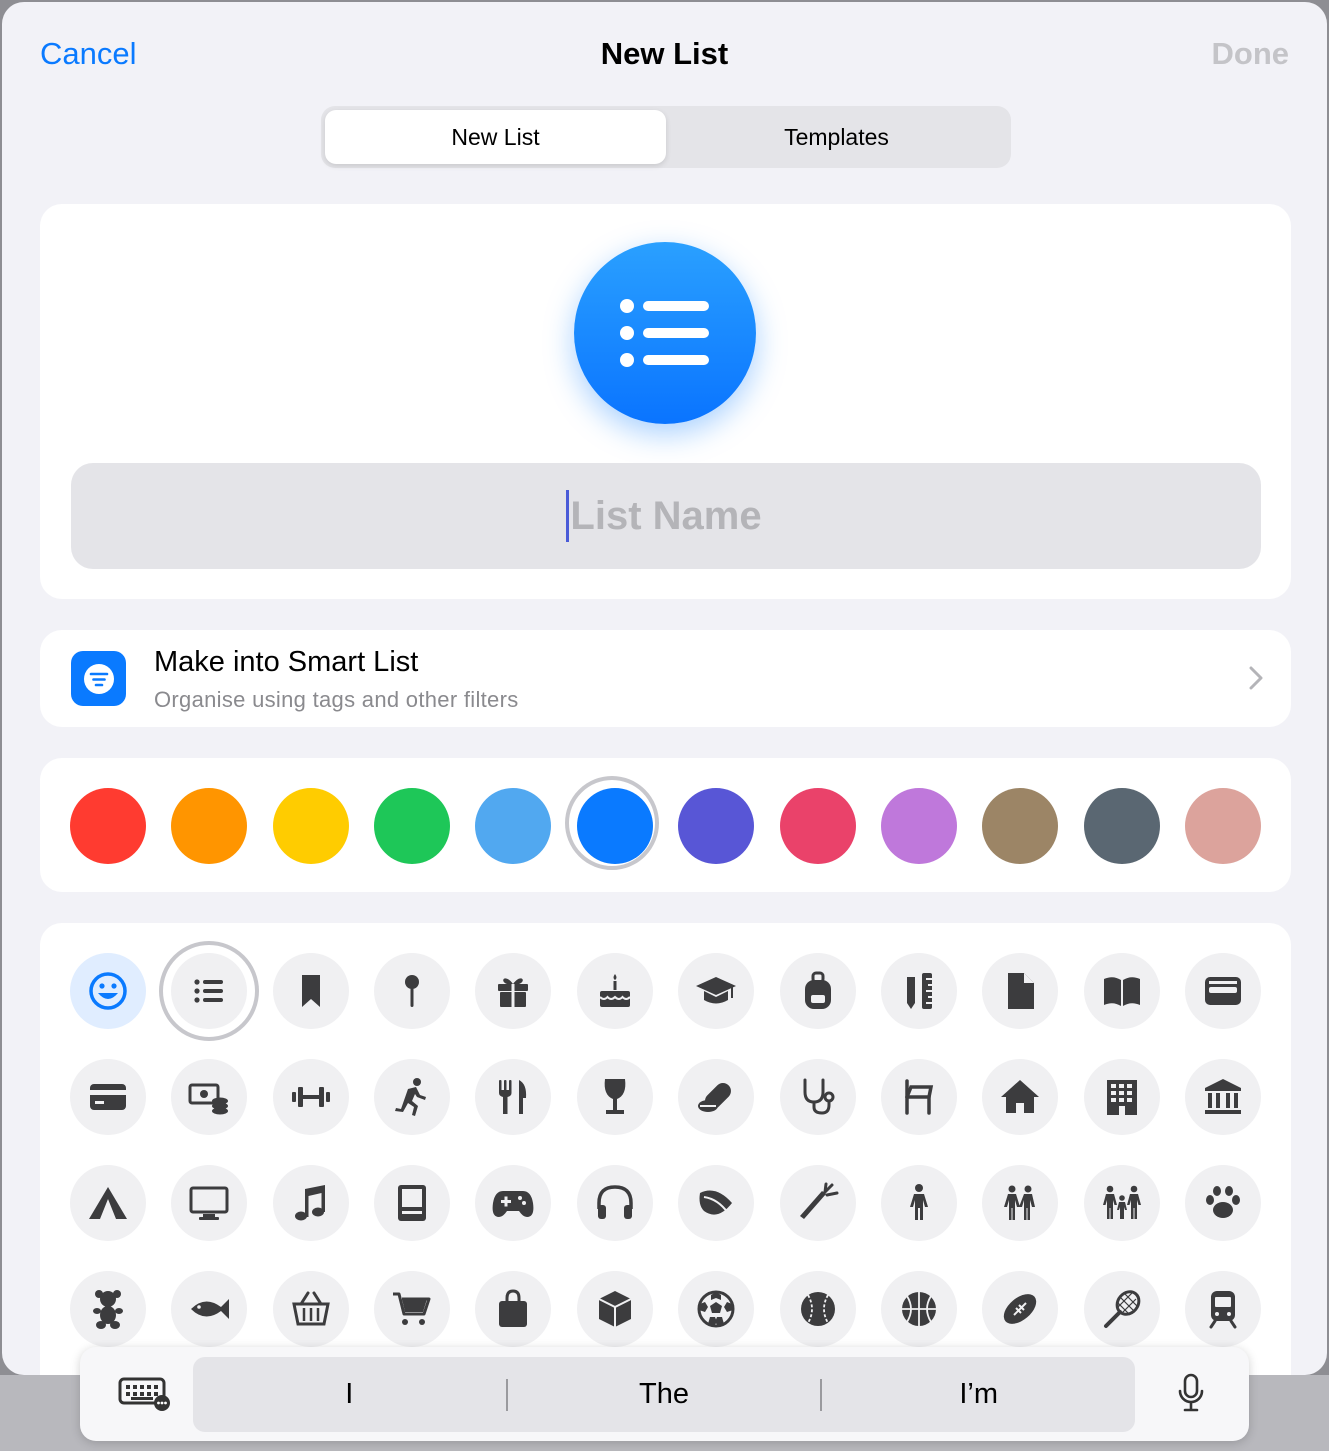  What do you see at coordinates (1222, 826) in the screenshot?
I see `color-swatch-rose` at bounding box center [1222, 826].